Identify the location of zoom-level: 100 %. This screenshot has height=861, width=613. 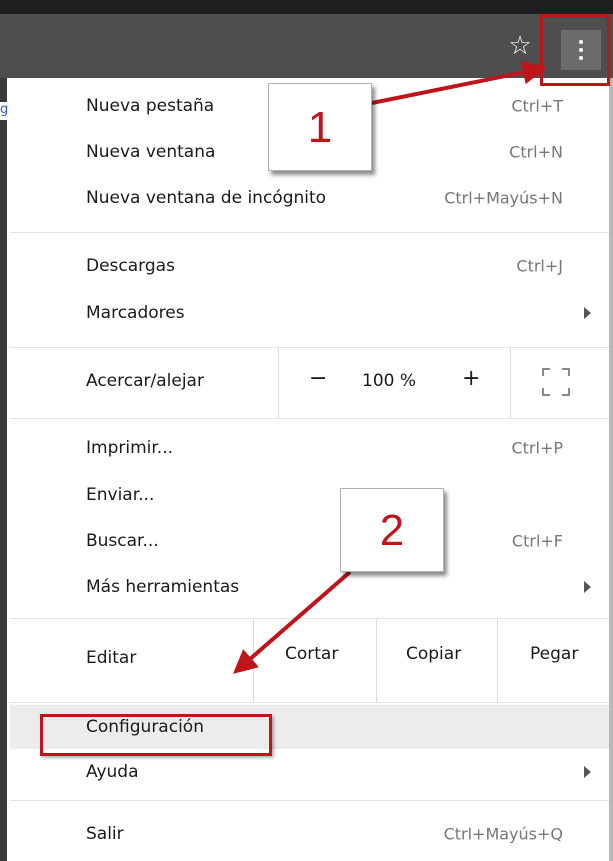
(389, 381).